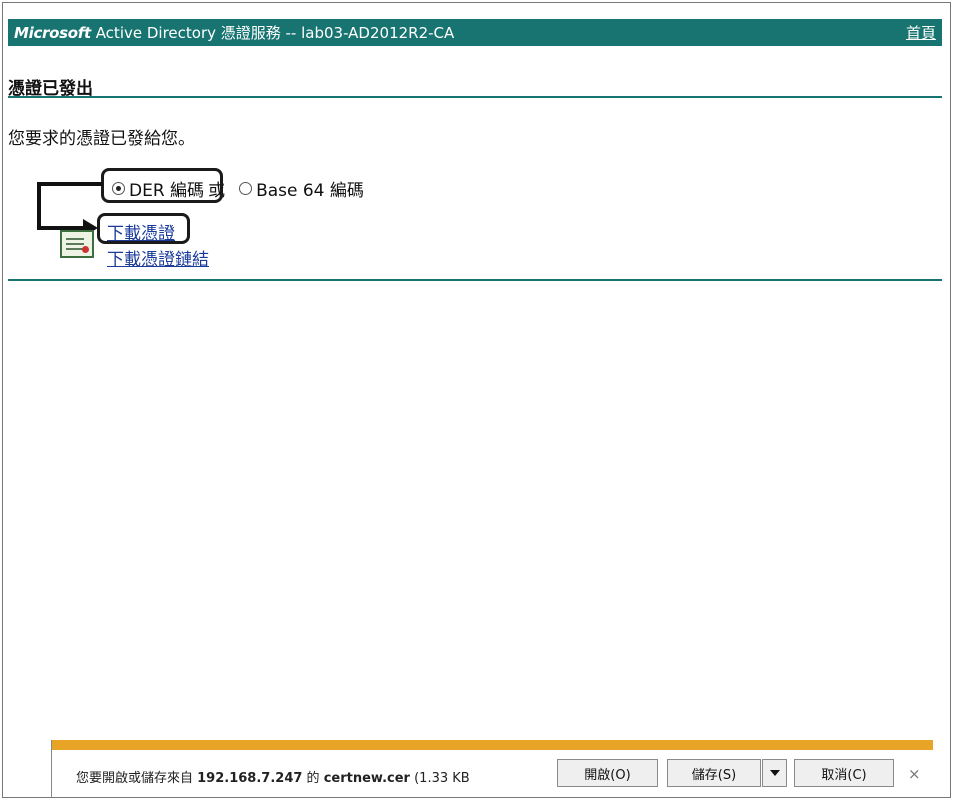 The width and height of the screenshot is (955, 802). What do you see at coordinates (366, 778) in the screenshot?
I see `notification-filename: certnew.cer` at bounding box center [366, 778].